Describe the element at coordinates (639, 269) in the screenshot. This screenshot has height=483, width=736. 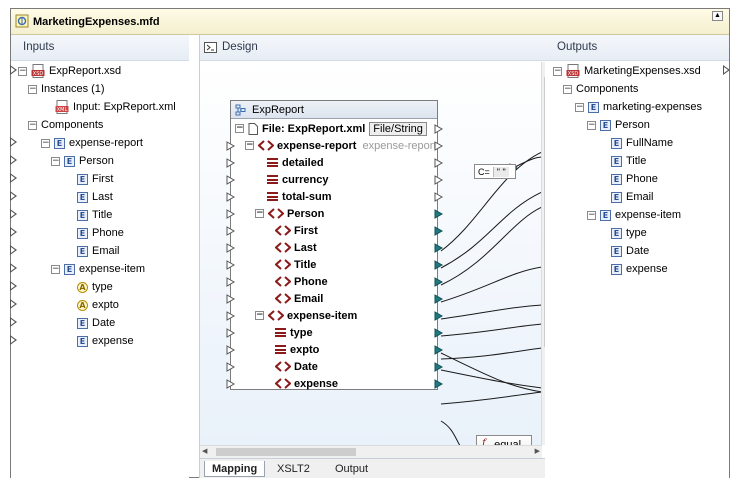
I see `tree-item-output-expense: Eexpense` at that location.